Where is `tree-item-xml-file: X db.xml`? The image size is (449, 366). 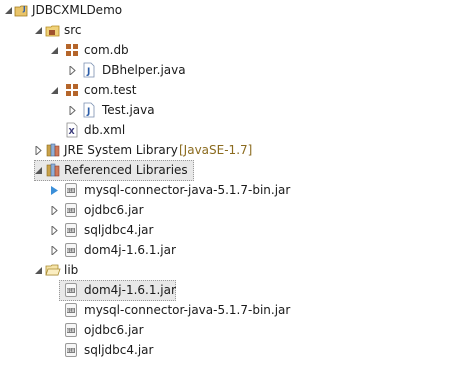 tree-item-xml-file: X db.xml is located at coordinates (224, 130).